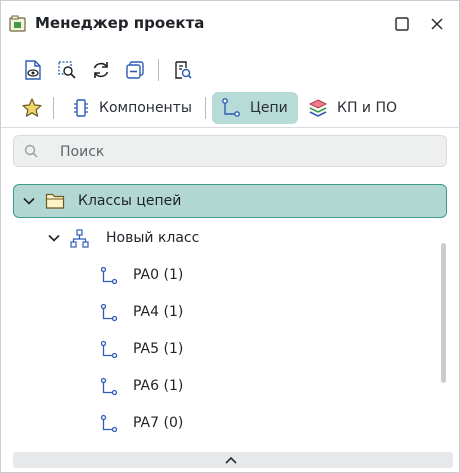 The image size is (460, 473). Describe the element at coordinates (158, 423) in the screenshot. I see `tree-item-label: PA7 (0)` at that location.